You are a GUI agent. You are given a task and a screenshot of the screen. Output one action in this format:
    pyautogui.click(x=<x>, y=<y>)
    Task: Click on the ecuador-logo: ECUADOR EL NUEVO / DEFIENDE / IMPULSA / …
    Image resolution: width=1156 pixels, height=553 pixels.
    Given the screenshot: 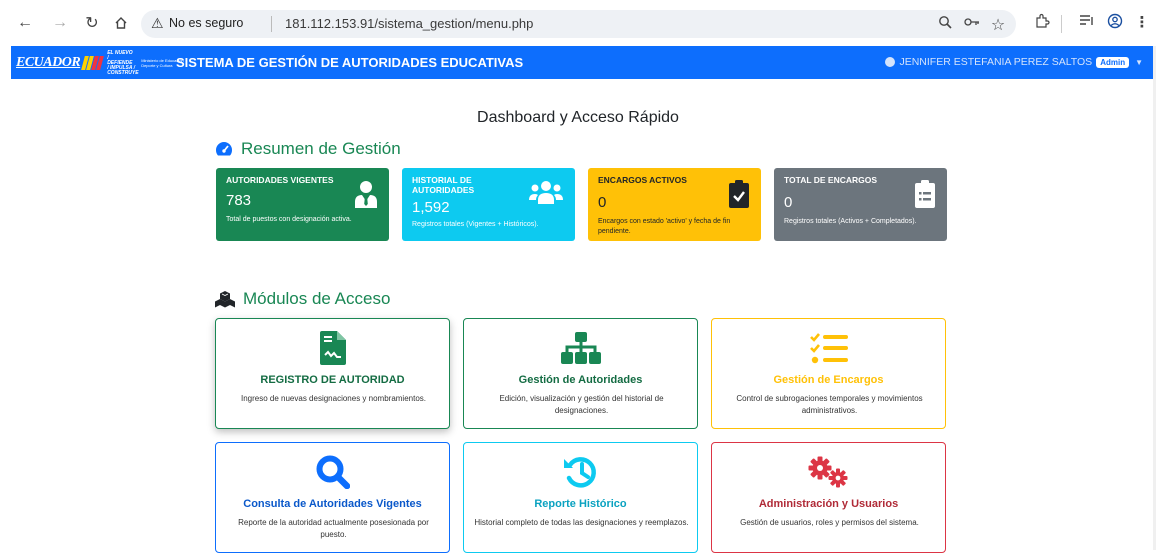 What is the action you would take?
    pyautogui.click(x=101, y=62)
    